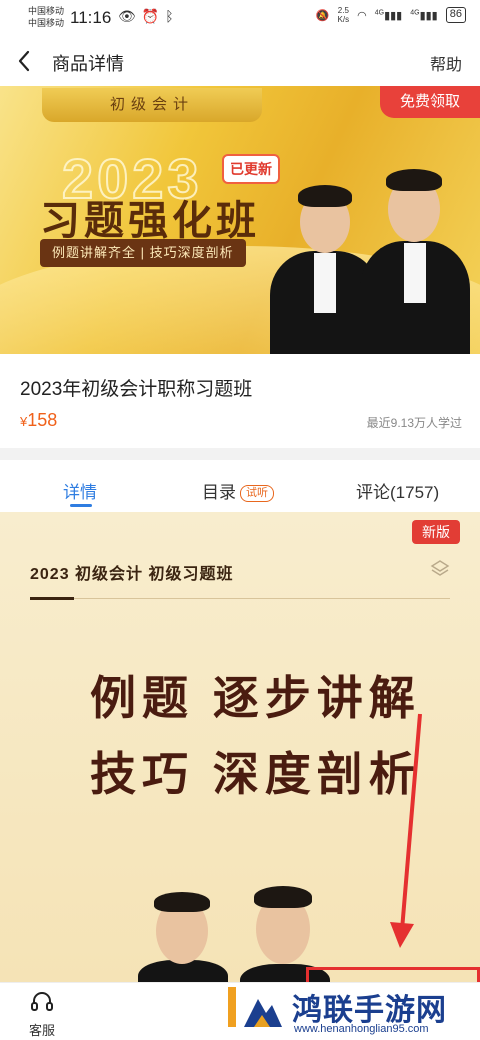 The image size is (480, 1040). I want to click on clock: 11:16, so click(91, 17).